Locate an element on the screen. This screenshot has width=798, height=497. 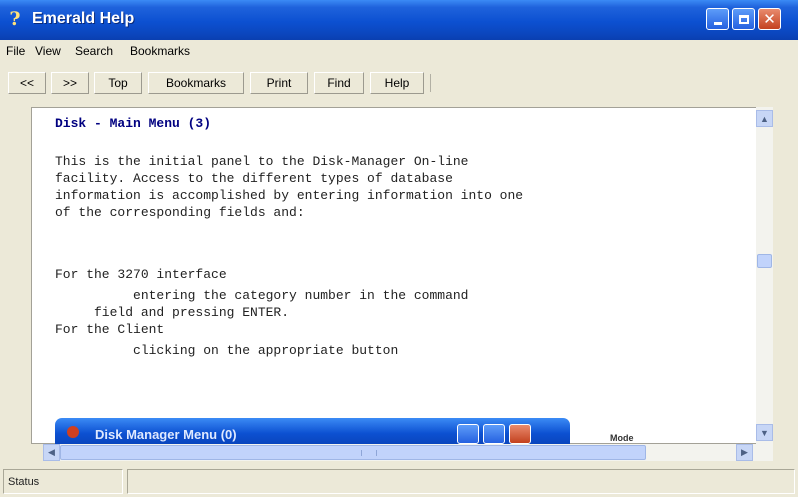
child-window-titlebar: Disk Manager Menu (0) is located at coordinates (312, 431).